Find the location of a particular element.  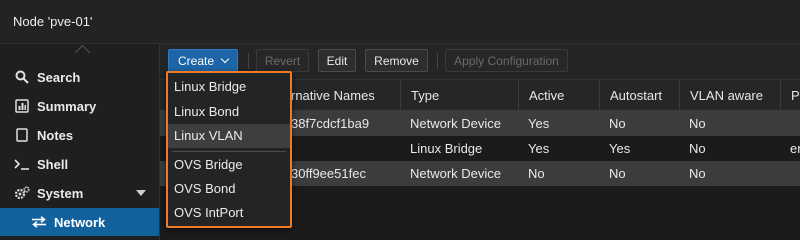

edit-button: Edit is located at coordinates (337, 60).